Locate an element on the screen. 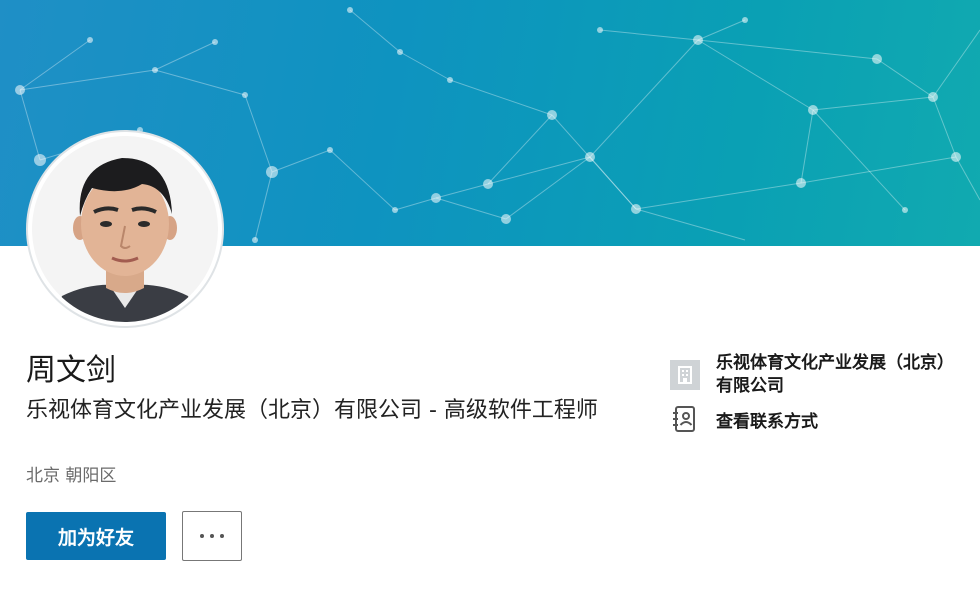 The height and width of the screenshot is (605, 980). more-horizontal-icon is located at coordinates (202, 536).